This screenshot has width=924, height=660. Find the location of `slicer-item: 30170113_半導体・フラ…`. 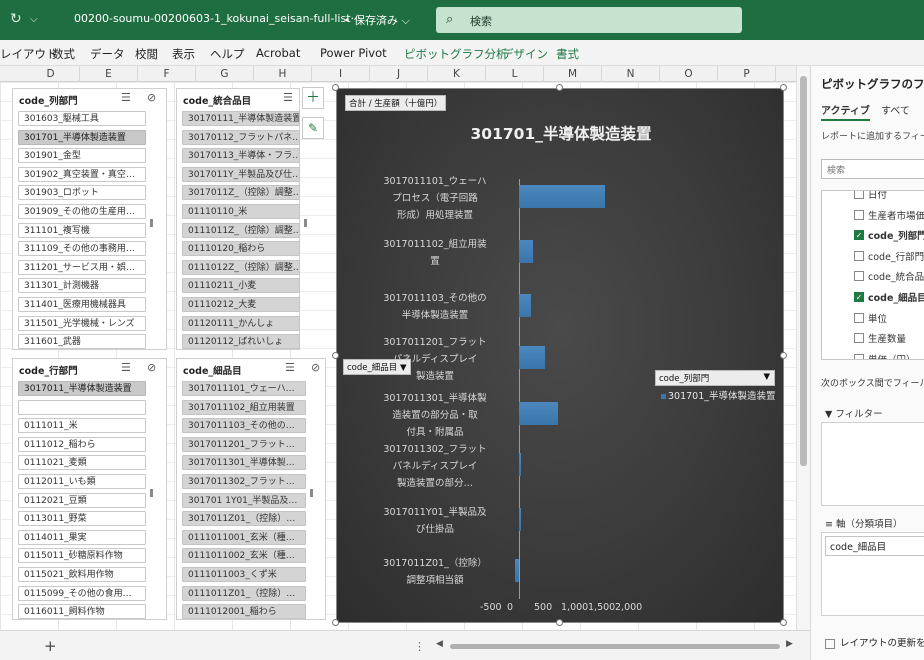

slicer-item: 30170113_半導体・フラ… is located at coordinates (241, 156).